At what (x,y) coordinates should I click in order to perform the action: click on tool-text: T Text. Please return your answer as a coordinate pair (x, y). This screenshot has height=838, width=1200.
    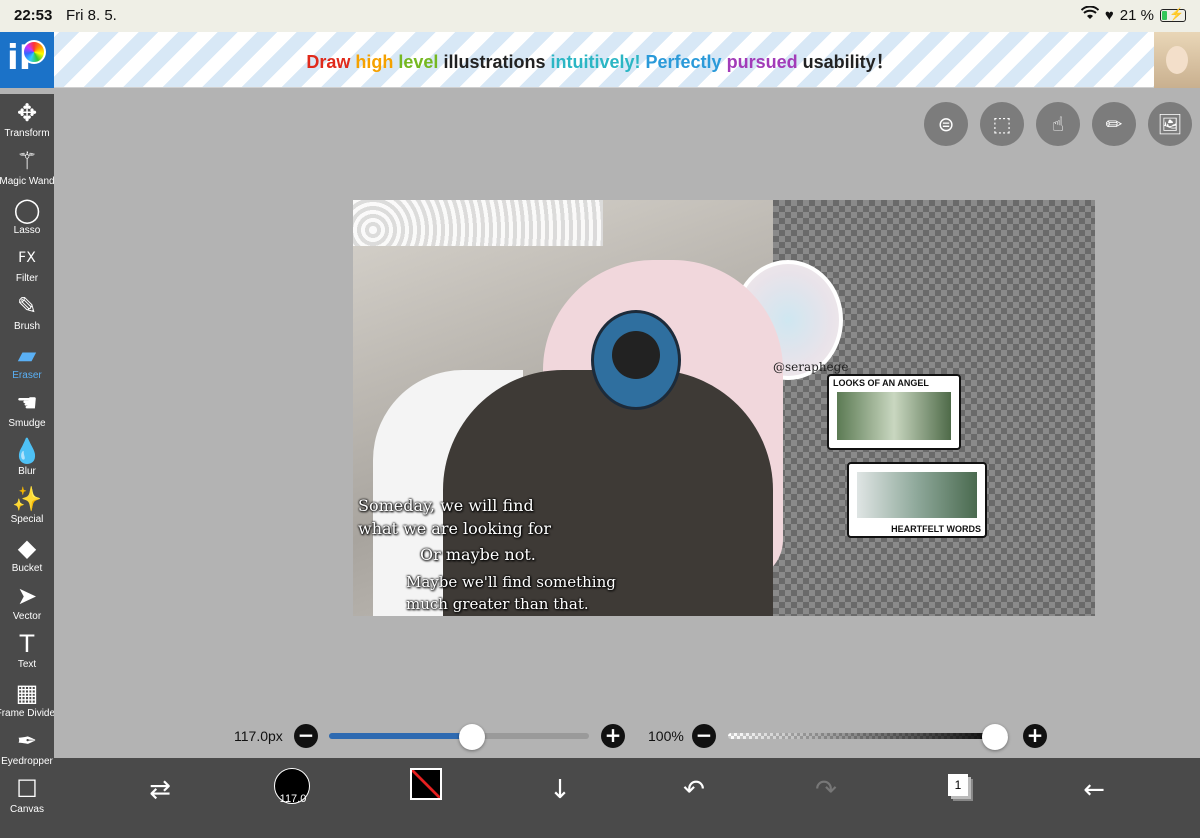
    Looking at the image, I should click on (27, 653).